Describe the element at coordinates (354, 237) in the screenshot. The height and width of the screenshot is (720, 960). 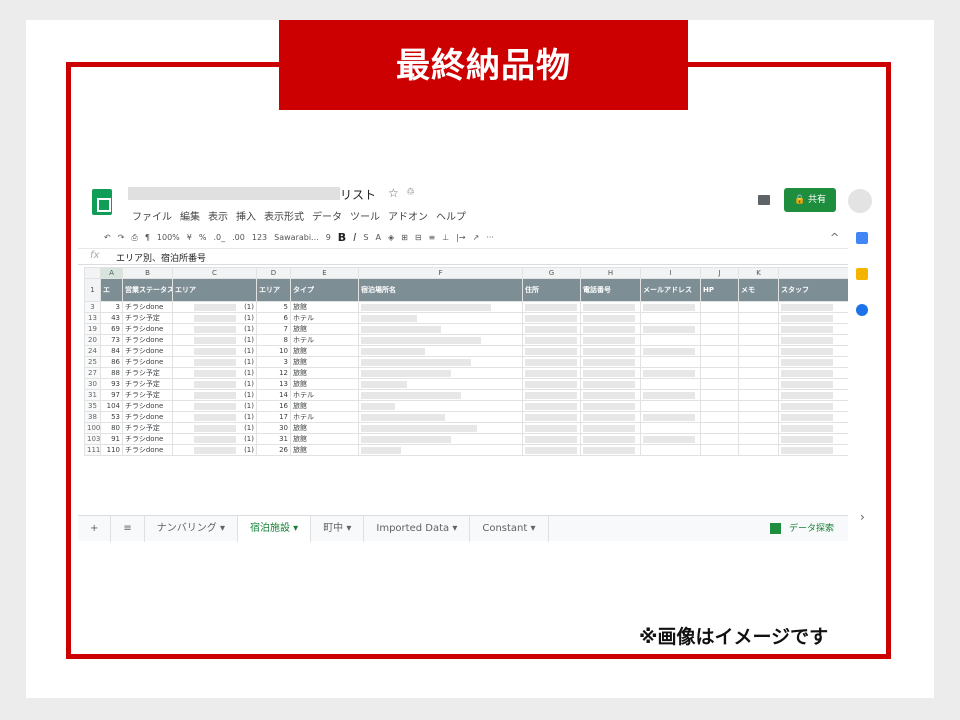
I see `italic-button: I` at that location.